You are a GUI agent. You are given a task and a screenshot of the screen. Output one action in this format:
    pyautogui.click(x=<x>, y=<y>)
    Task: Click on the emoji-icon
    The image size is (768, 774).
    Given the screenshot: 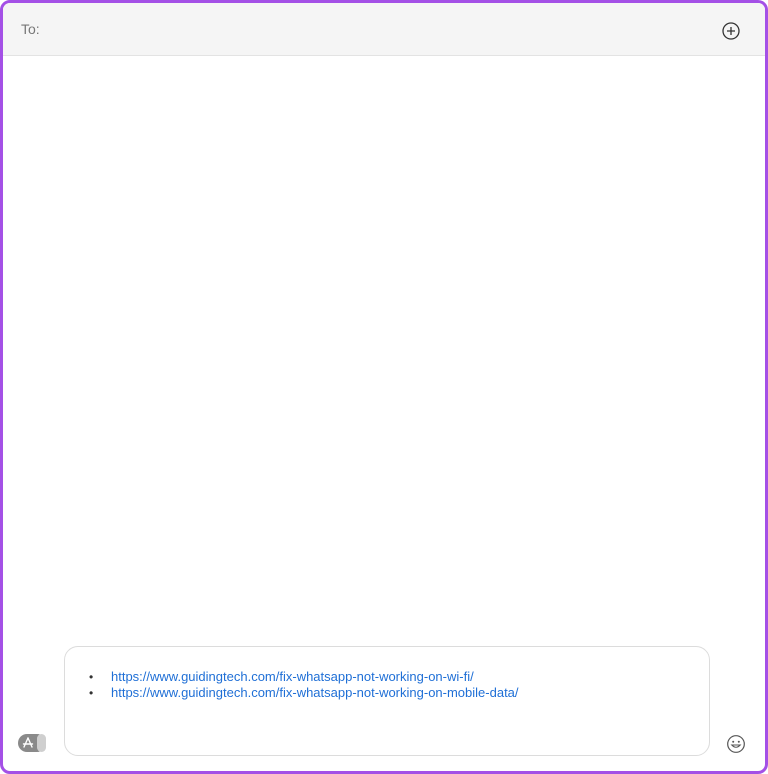 What is the action you would take?
    pyautogui.click(x=736, y=744)
    